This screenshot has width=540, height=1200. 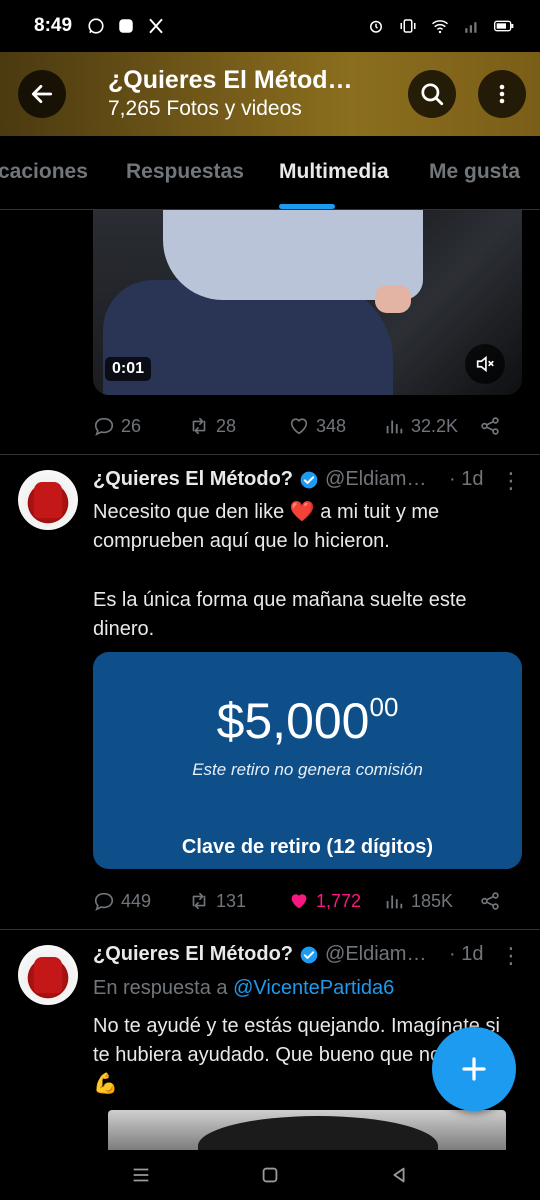 I want to click on menu-lines-icon, so click(x=141, y=1175).